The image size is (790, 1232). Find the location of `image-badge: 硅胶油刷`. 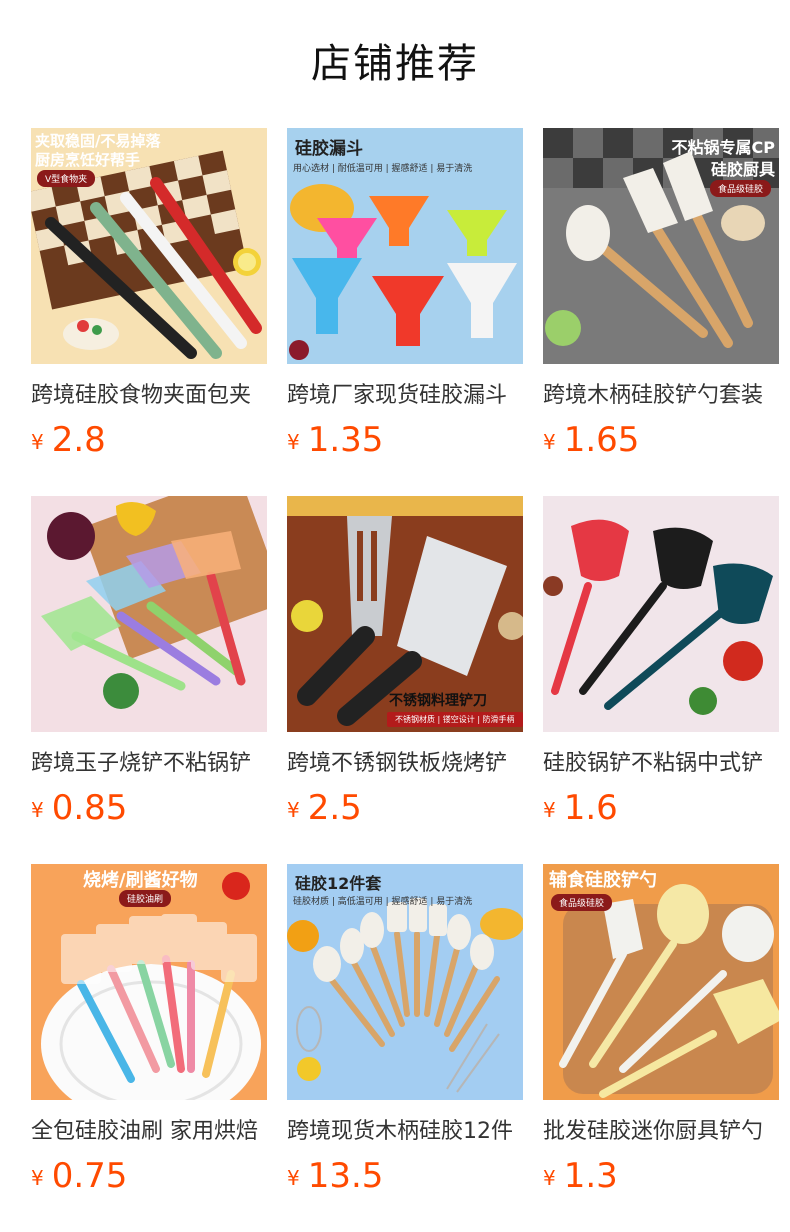

image-badge: 硅胶油刷 is located at coordinates (145, 898).